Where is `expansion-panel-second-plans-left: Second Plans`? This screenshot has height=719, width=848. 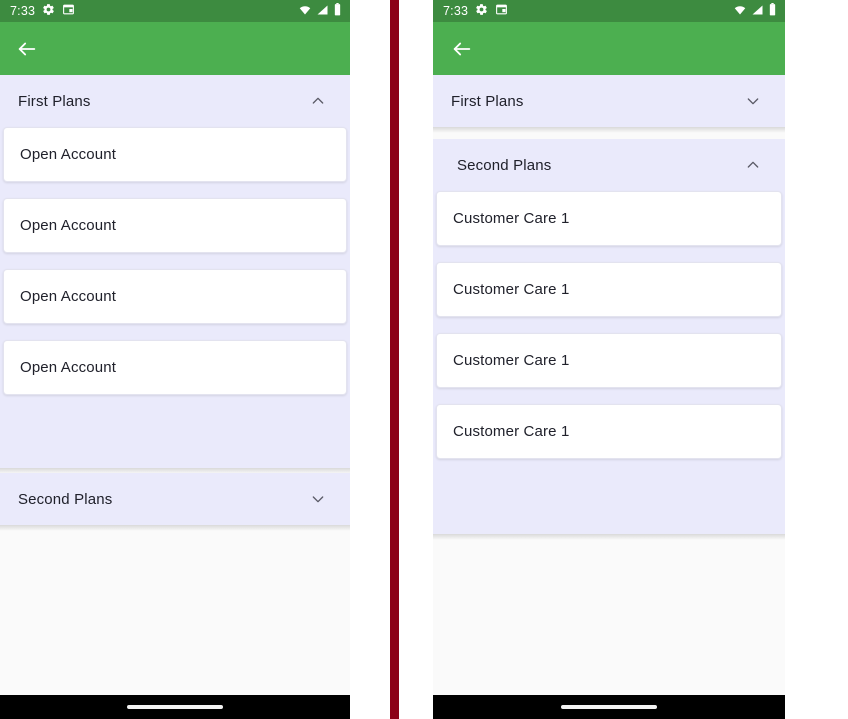
expansion-panel-second-plans-left: Second Plans is located at coordinates (175, 502).